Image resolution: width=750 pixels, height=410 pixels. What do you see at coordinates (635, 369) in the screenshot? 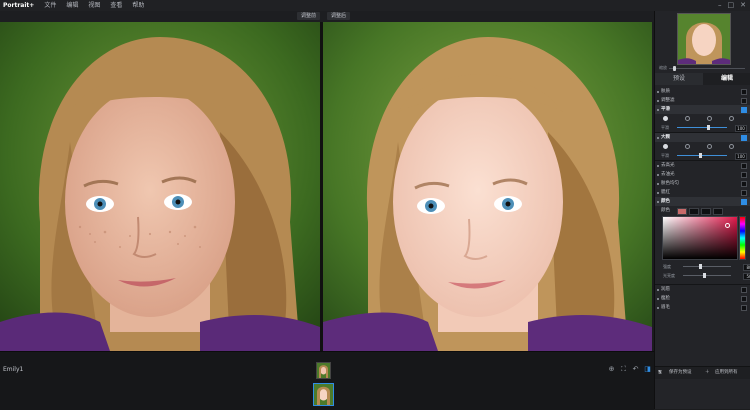
I see `undo-icon: ↶` at bounding box center [635, 369].